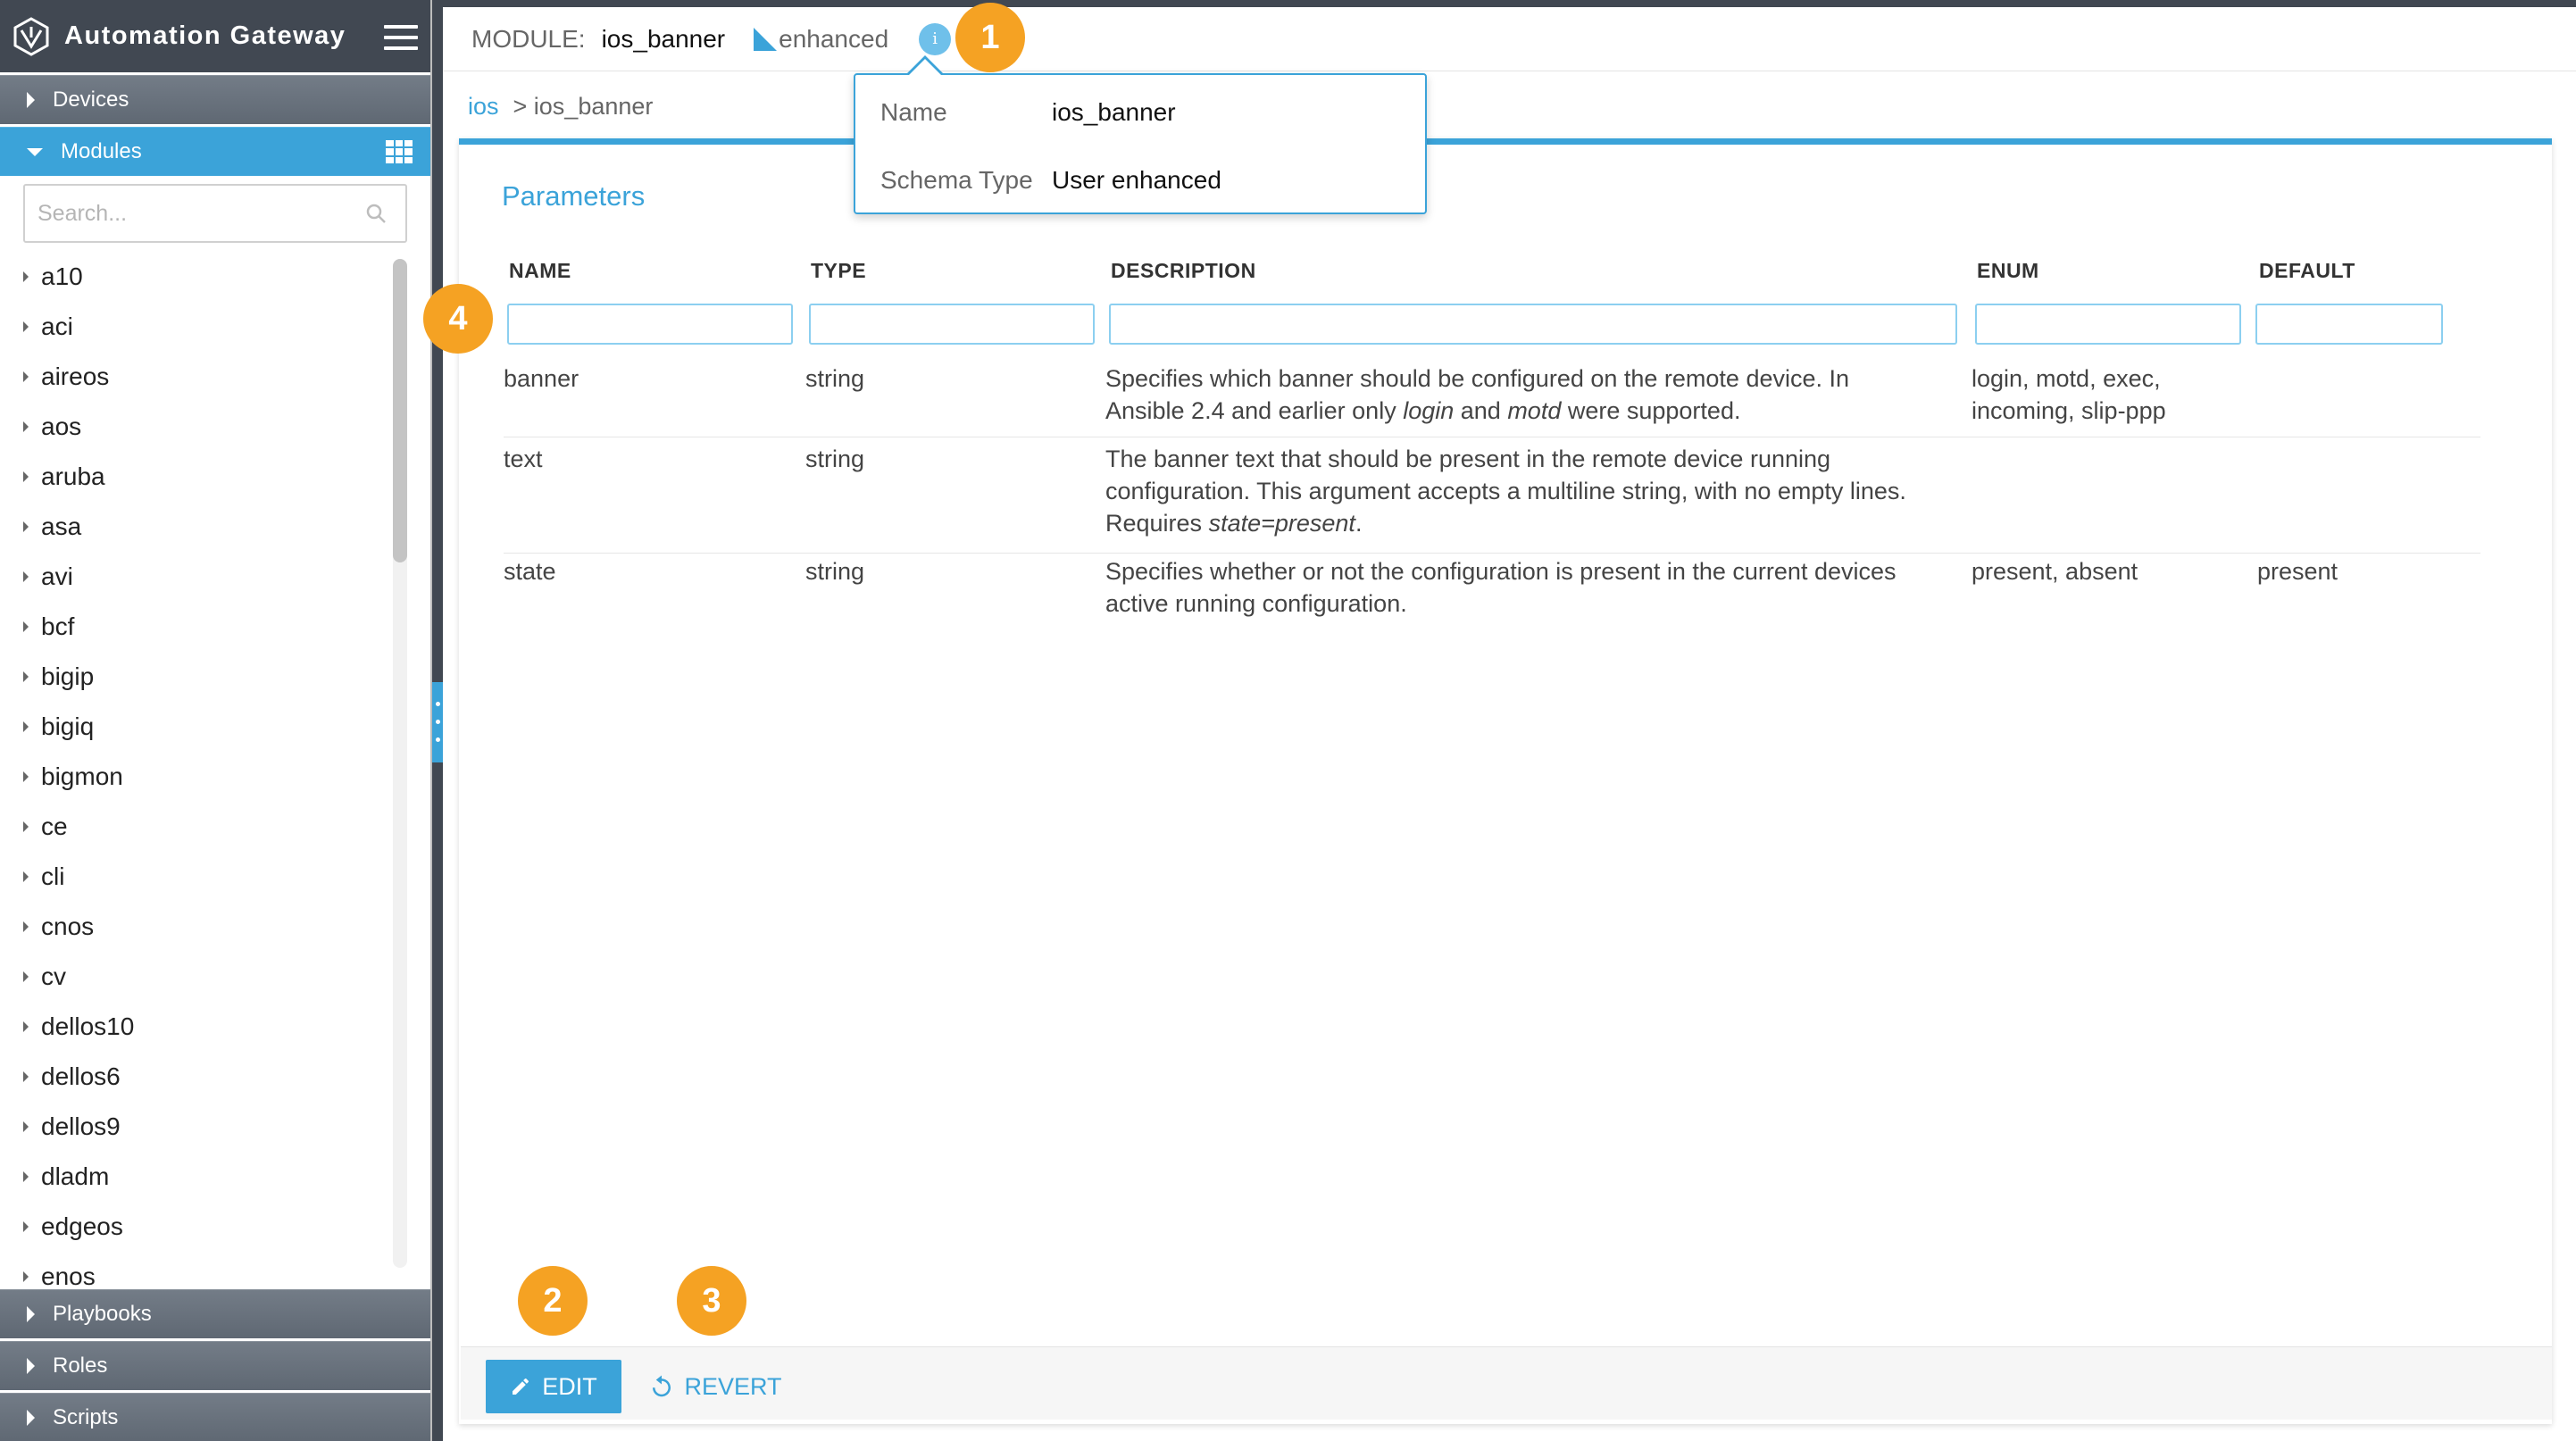  What do you see at coordinates (952, 324) in the screenshot?
I see `type-filter-input` at bounding box center [952, 324].